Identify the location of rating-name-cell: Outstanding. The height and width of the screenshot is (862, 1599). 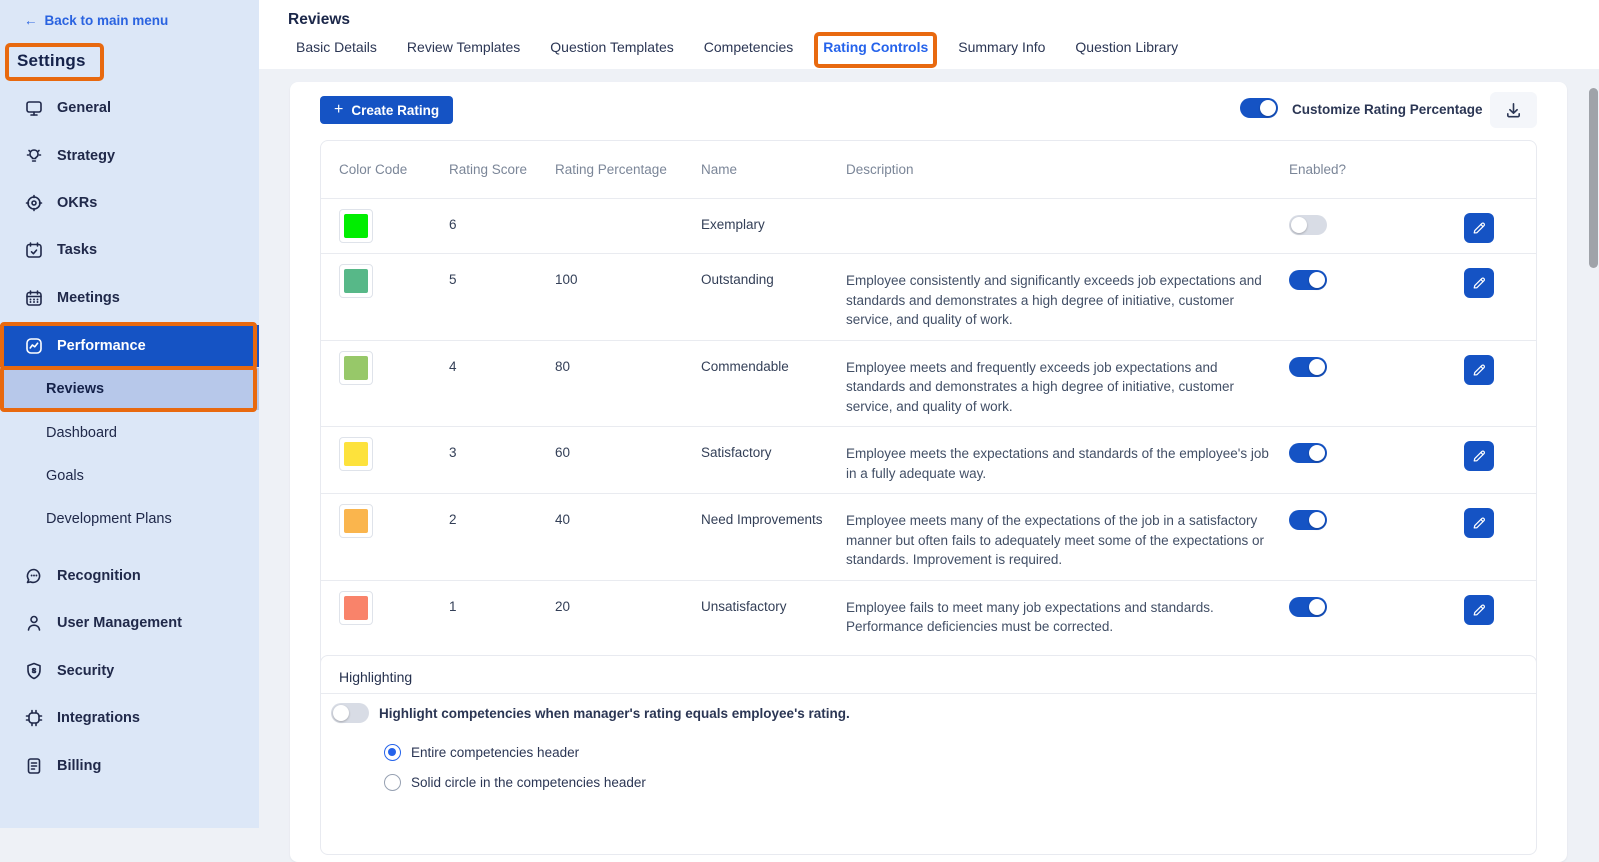
(737, 279).